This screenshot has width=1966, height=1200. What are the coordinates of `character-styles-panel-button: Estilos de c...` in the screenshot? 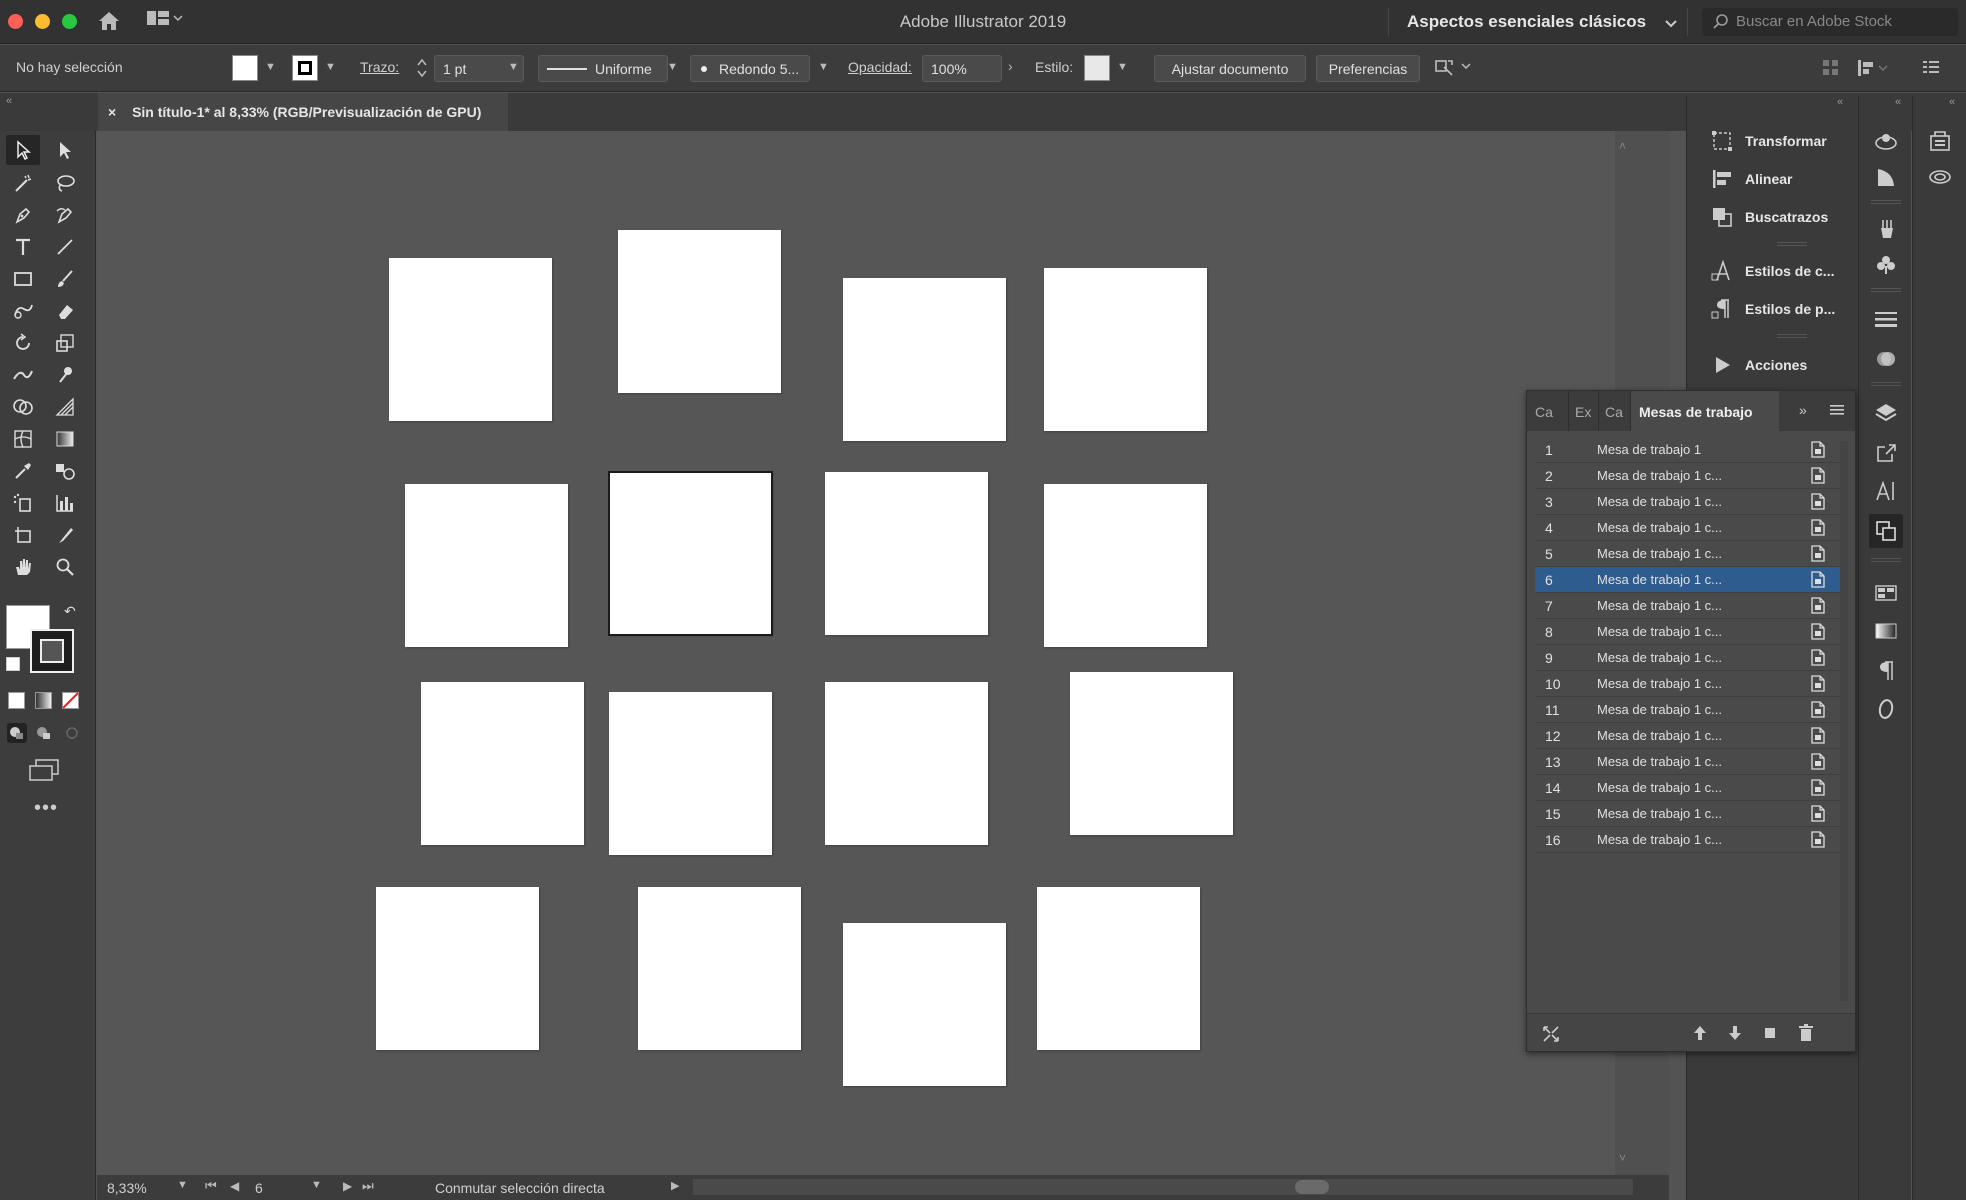 It's located at (1776, 271).